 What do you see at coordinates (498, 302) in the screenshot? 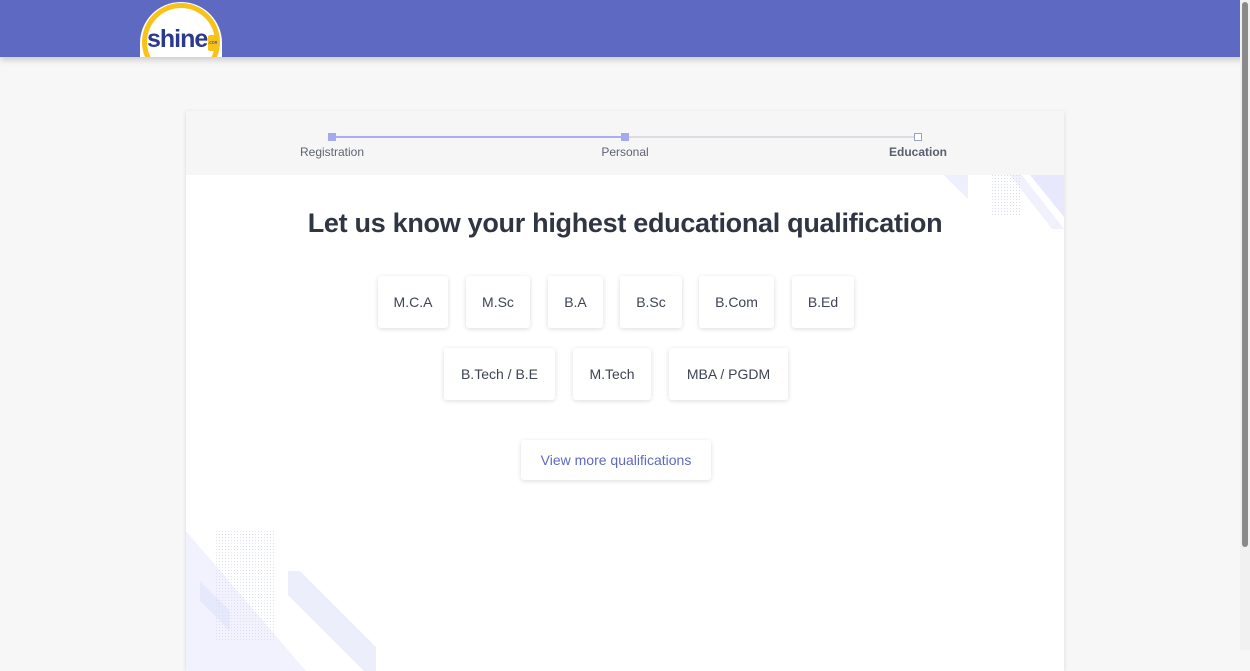
I see `qualification-option-msc: M.Sc` at bounding box center [498, 302].